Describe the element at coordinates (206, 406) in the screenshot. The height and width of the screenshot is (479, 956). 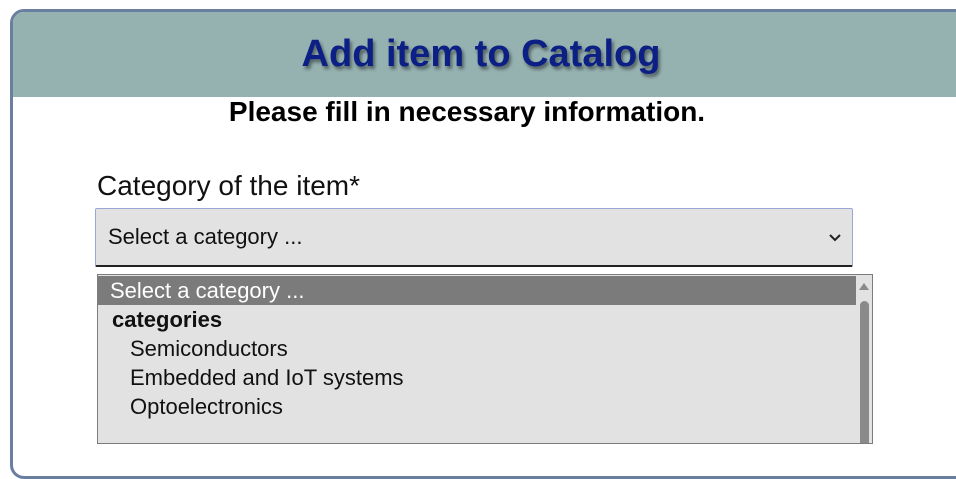
I see `option-optoelectronics: Optoelectronics` at that location.